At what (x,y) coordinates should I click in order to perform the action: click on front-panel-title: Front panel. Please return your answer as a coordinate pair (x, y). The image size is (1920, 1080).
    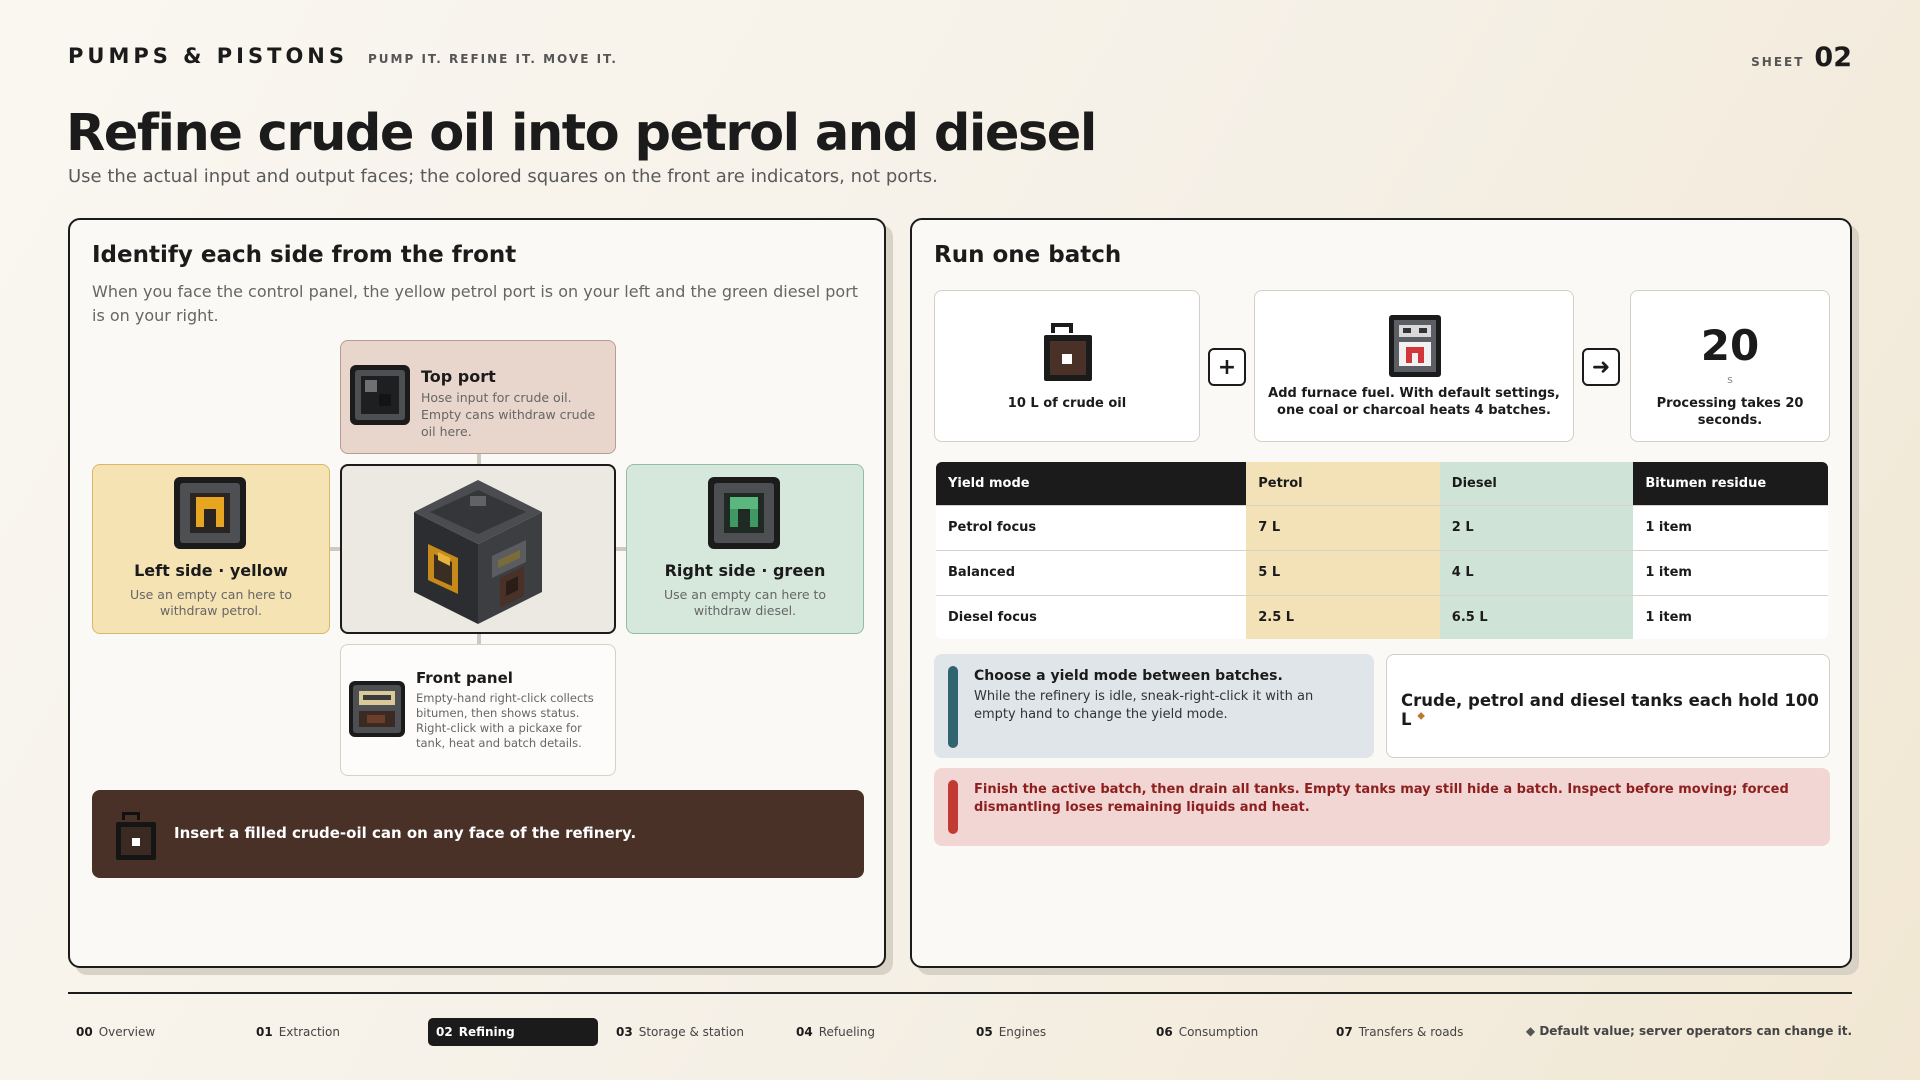
    Looking at the image, I should click on (464, 678).